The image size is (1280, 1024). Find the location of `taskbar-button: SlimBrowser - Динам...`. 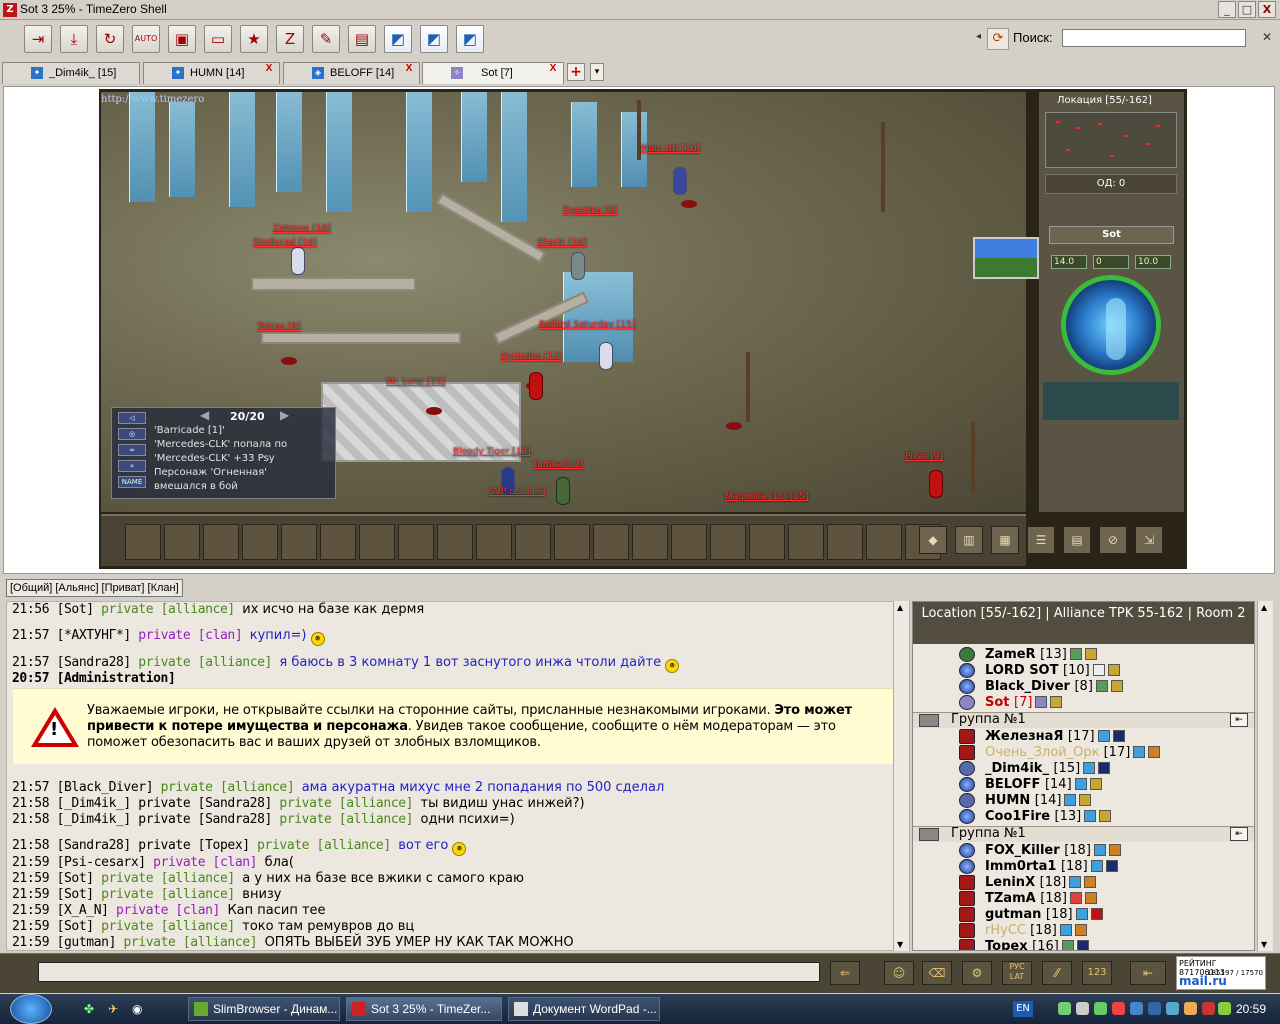

taskbar-button: SlimBrowser - Динам... is located at coordinates (264, 1009).